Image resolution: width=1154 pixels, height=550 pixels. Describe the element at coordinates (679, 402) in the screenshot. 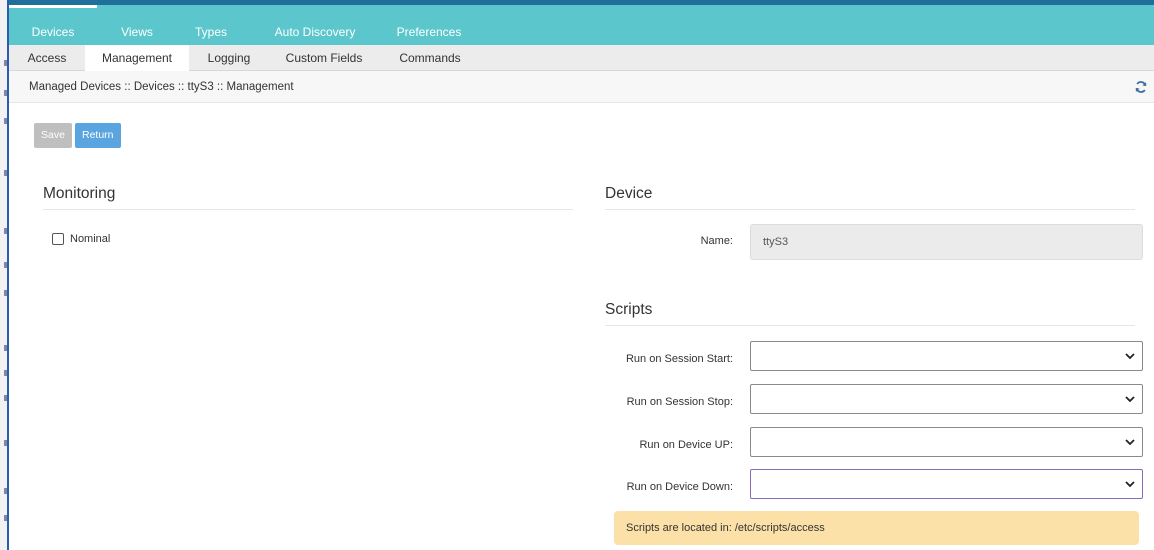

I see `session-stop-label: Run on Session Stop:` at that location.